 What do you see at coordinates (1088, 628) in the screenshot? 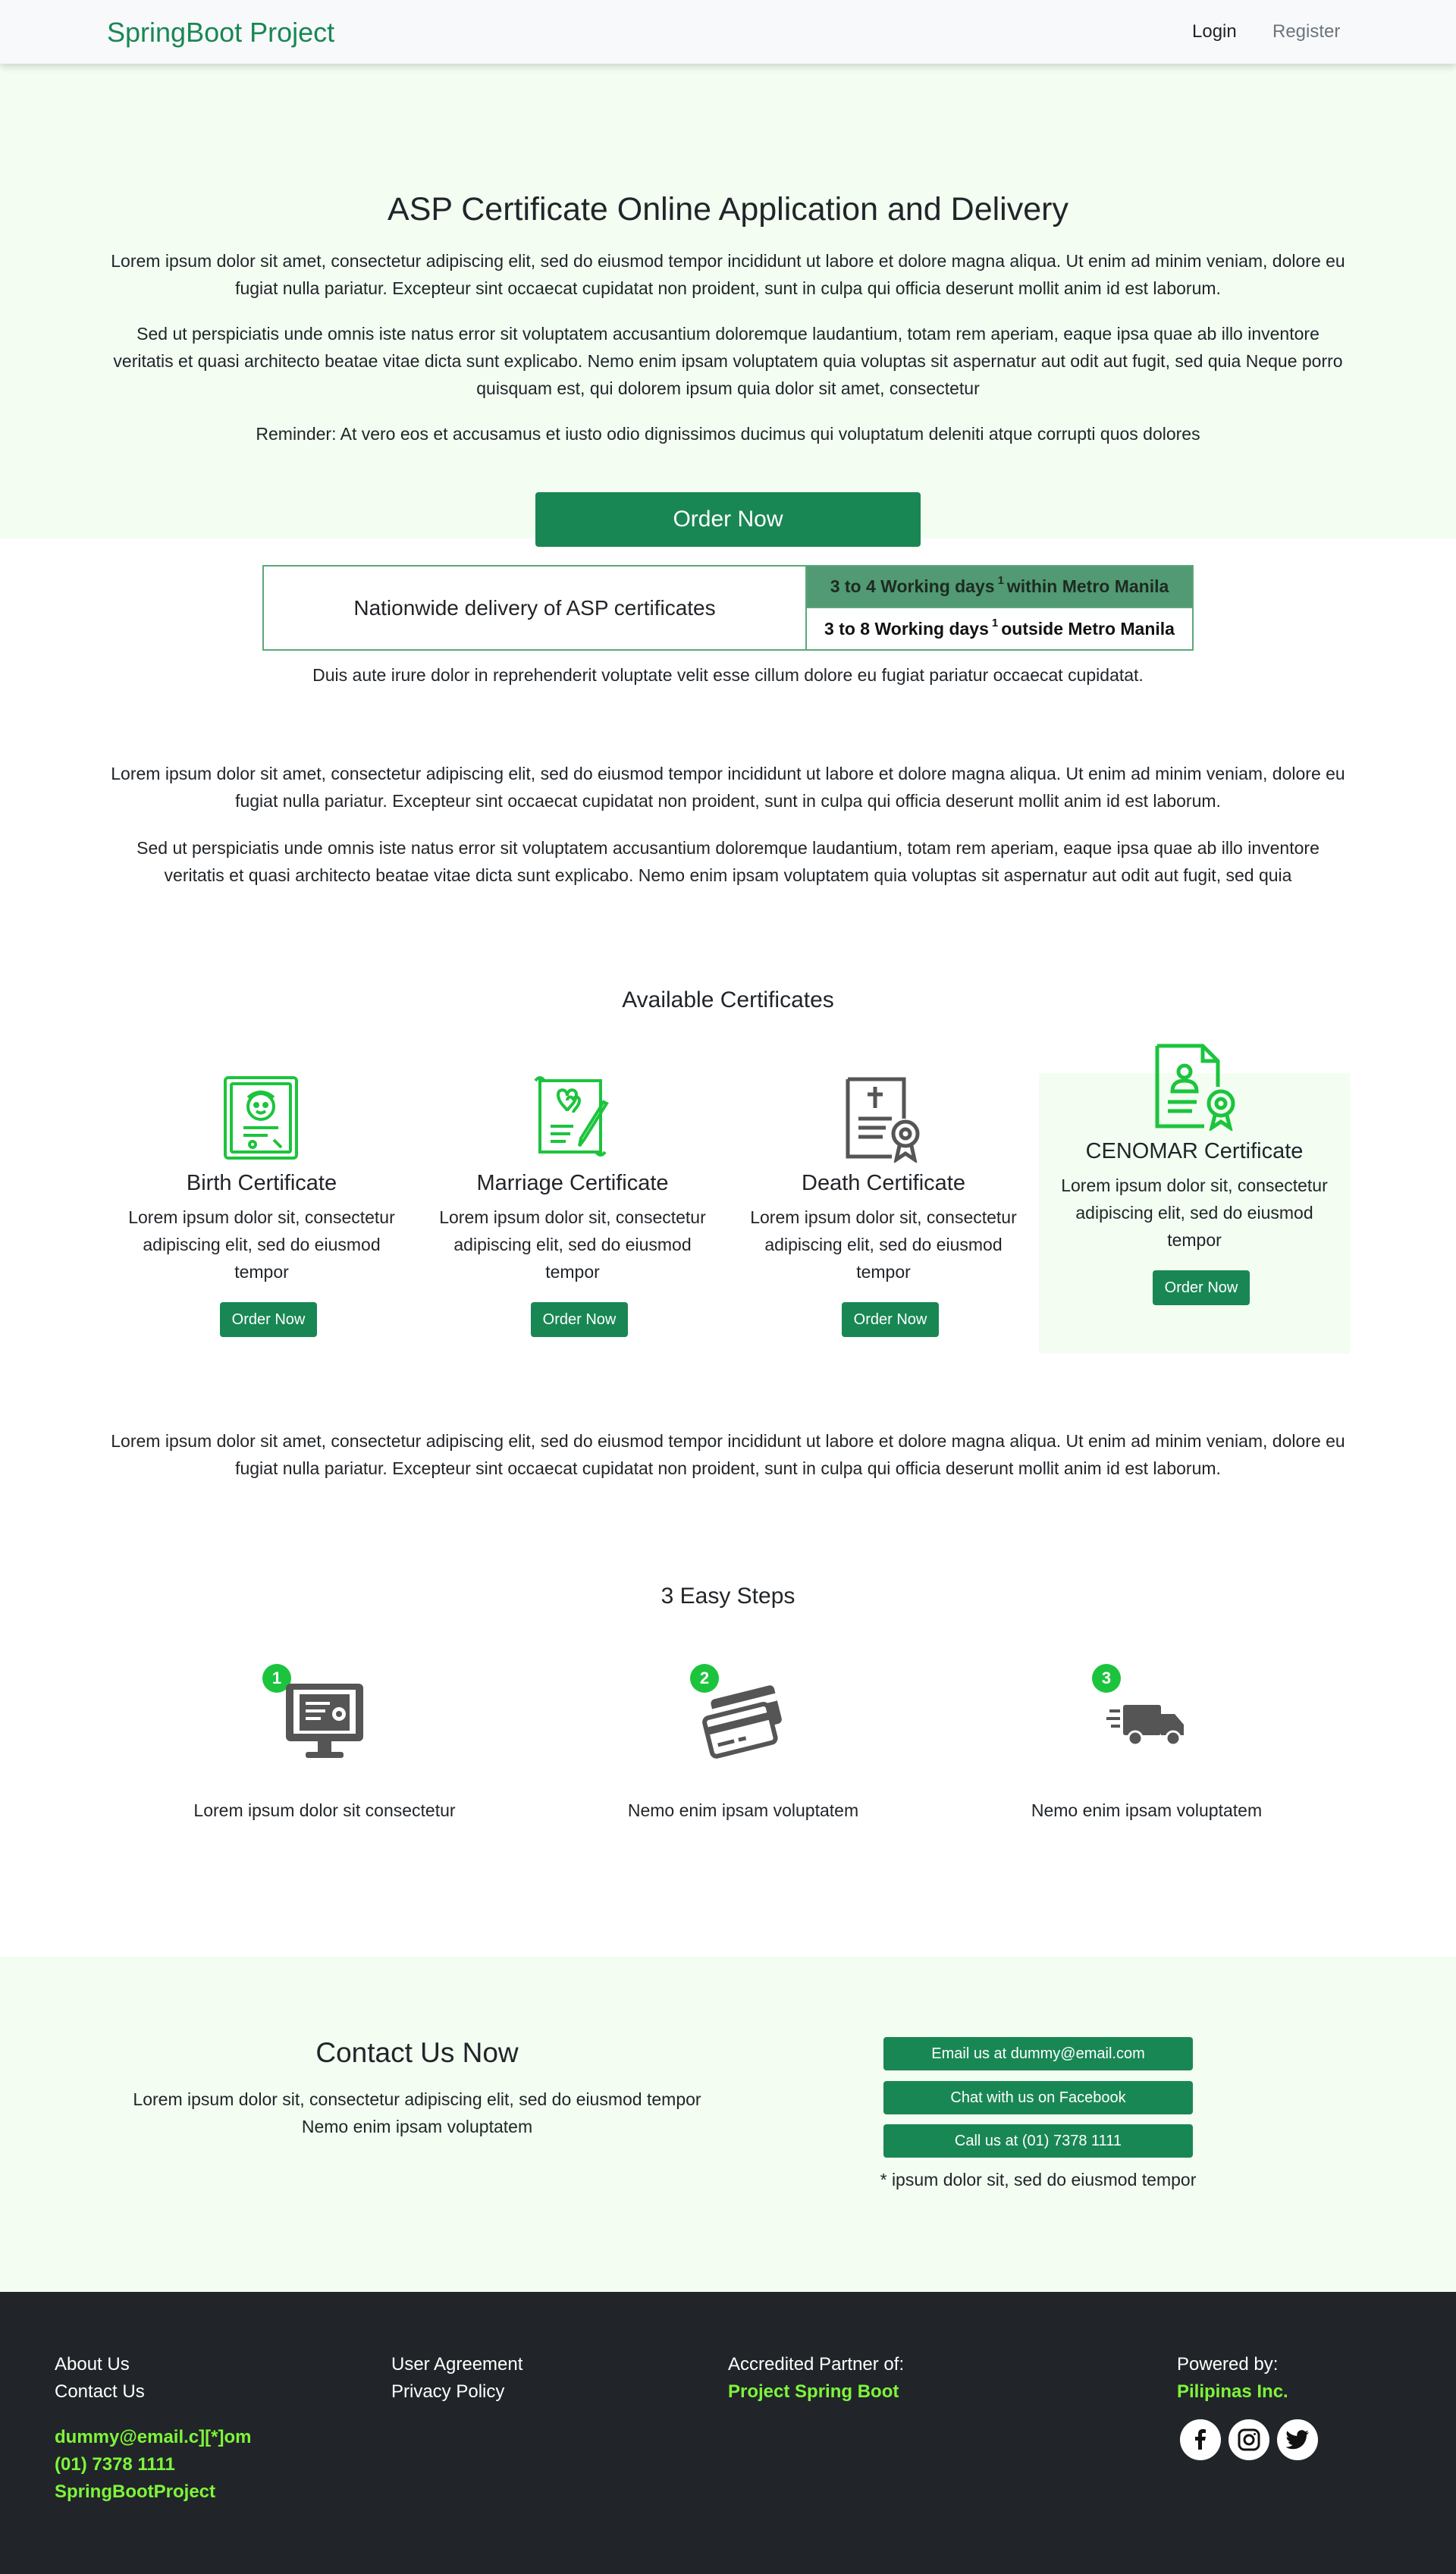
I see `delivery-outside-area: outside Metro Manila` at bounding box center [1088, 628].